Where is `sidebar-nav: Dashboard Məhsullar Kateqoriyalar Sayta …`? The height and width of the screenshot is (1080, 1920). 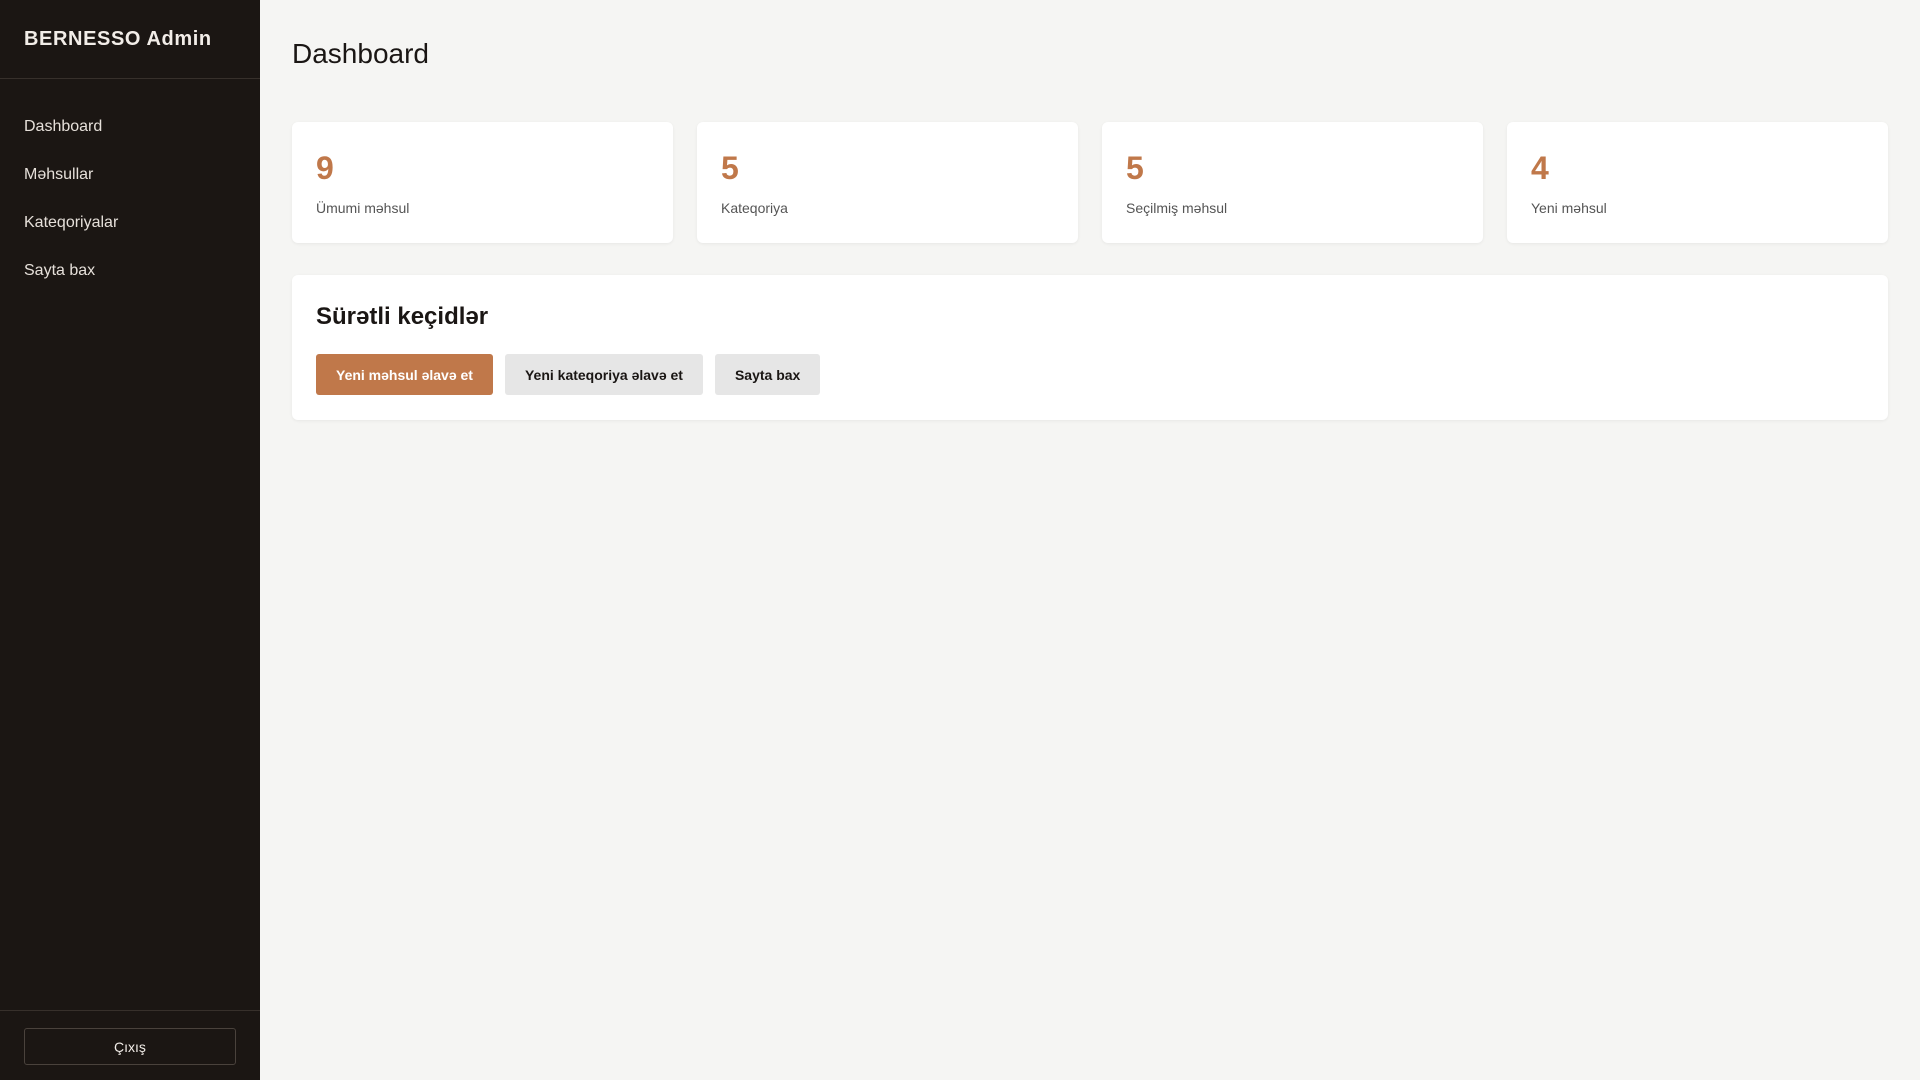
sidebar-nav: Dashboard Məhsullar Kateqoriyalar Sayta … is located at coordinates (130, 187).